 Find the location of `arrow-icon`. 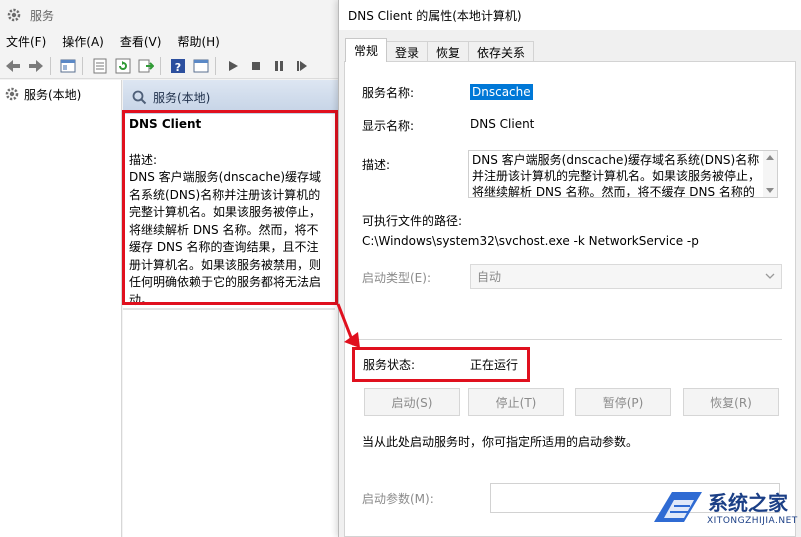

arrow-icon is located at coordinates (348, 325).